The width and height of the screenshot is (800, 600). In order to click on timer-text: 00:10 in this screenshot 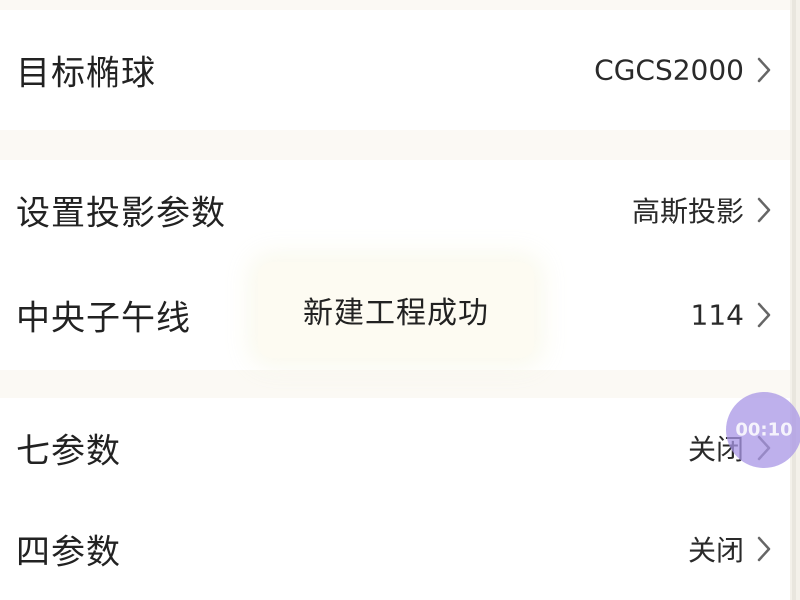, I will do `click(764, 430)`.